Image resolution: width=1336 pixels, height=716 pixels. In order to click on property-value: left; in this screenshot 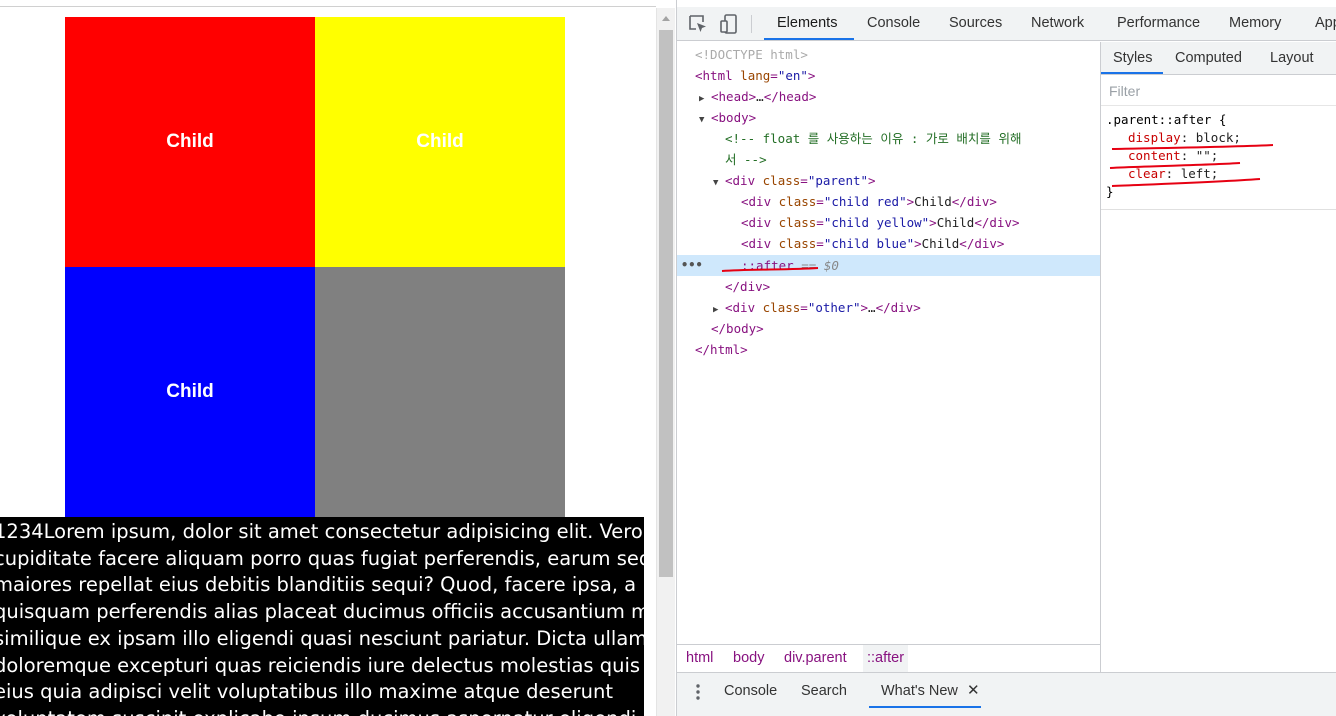, I will do `click(1200, 173)`.